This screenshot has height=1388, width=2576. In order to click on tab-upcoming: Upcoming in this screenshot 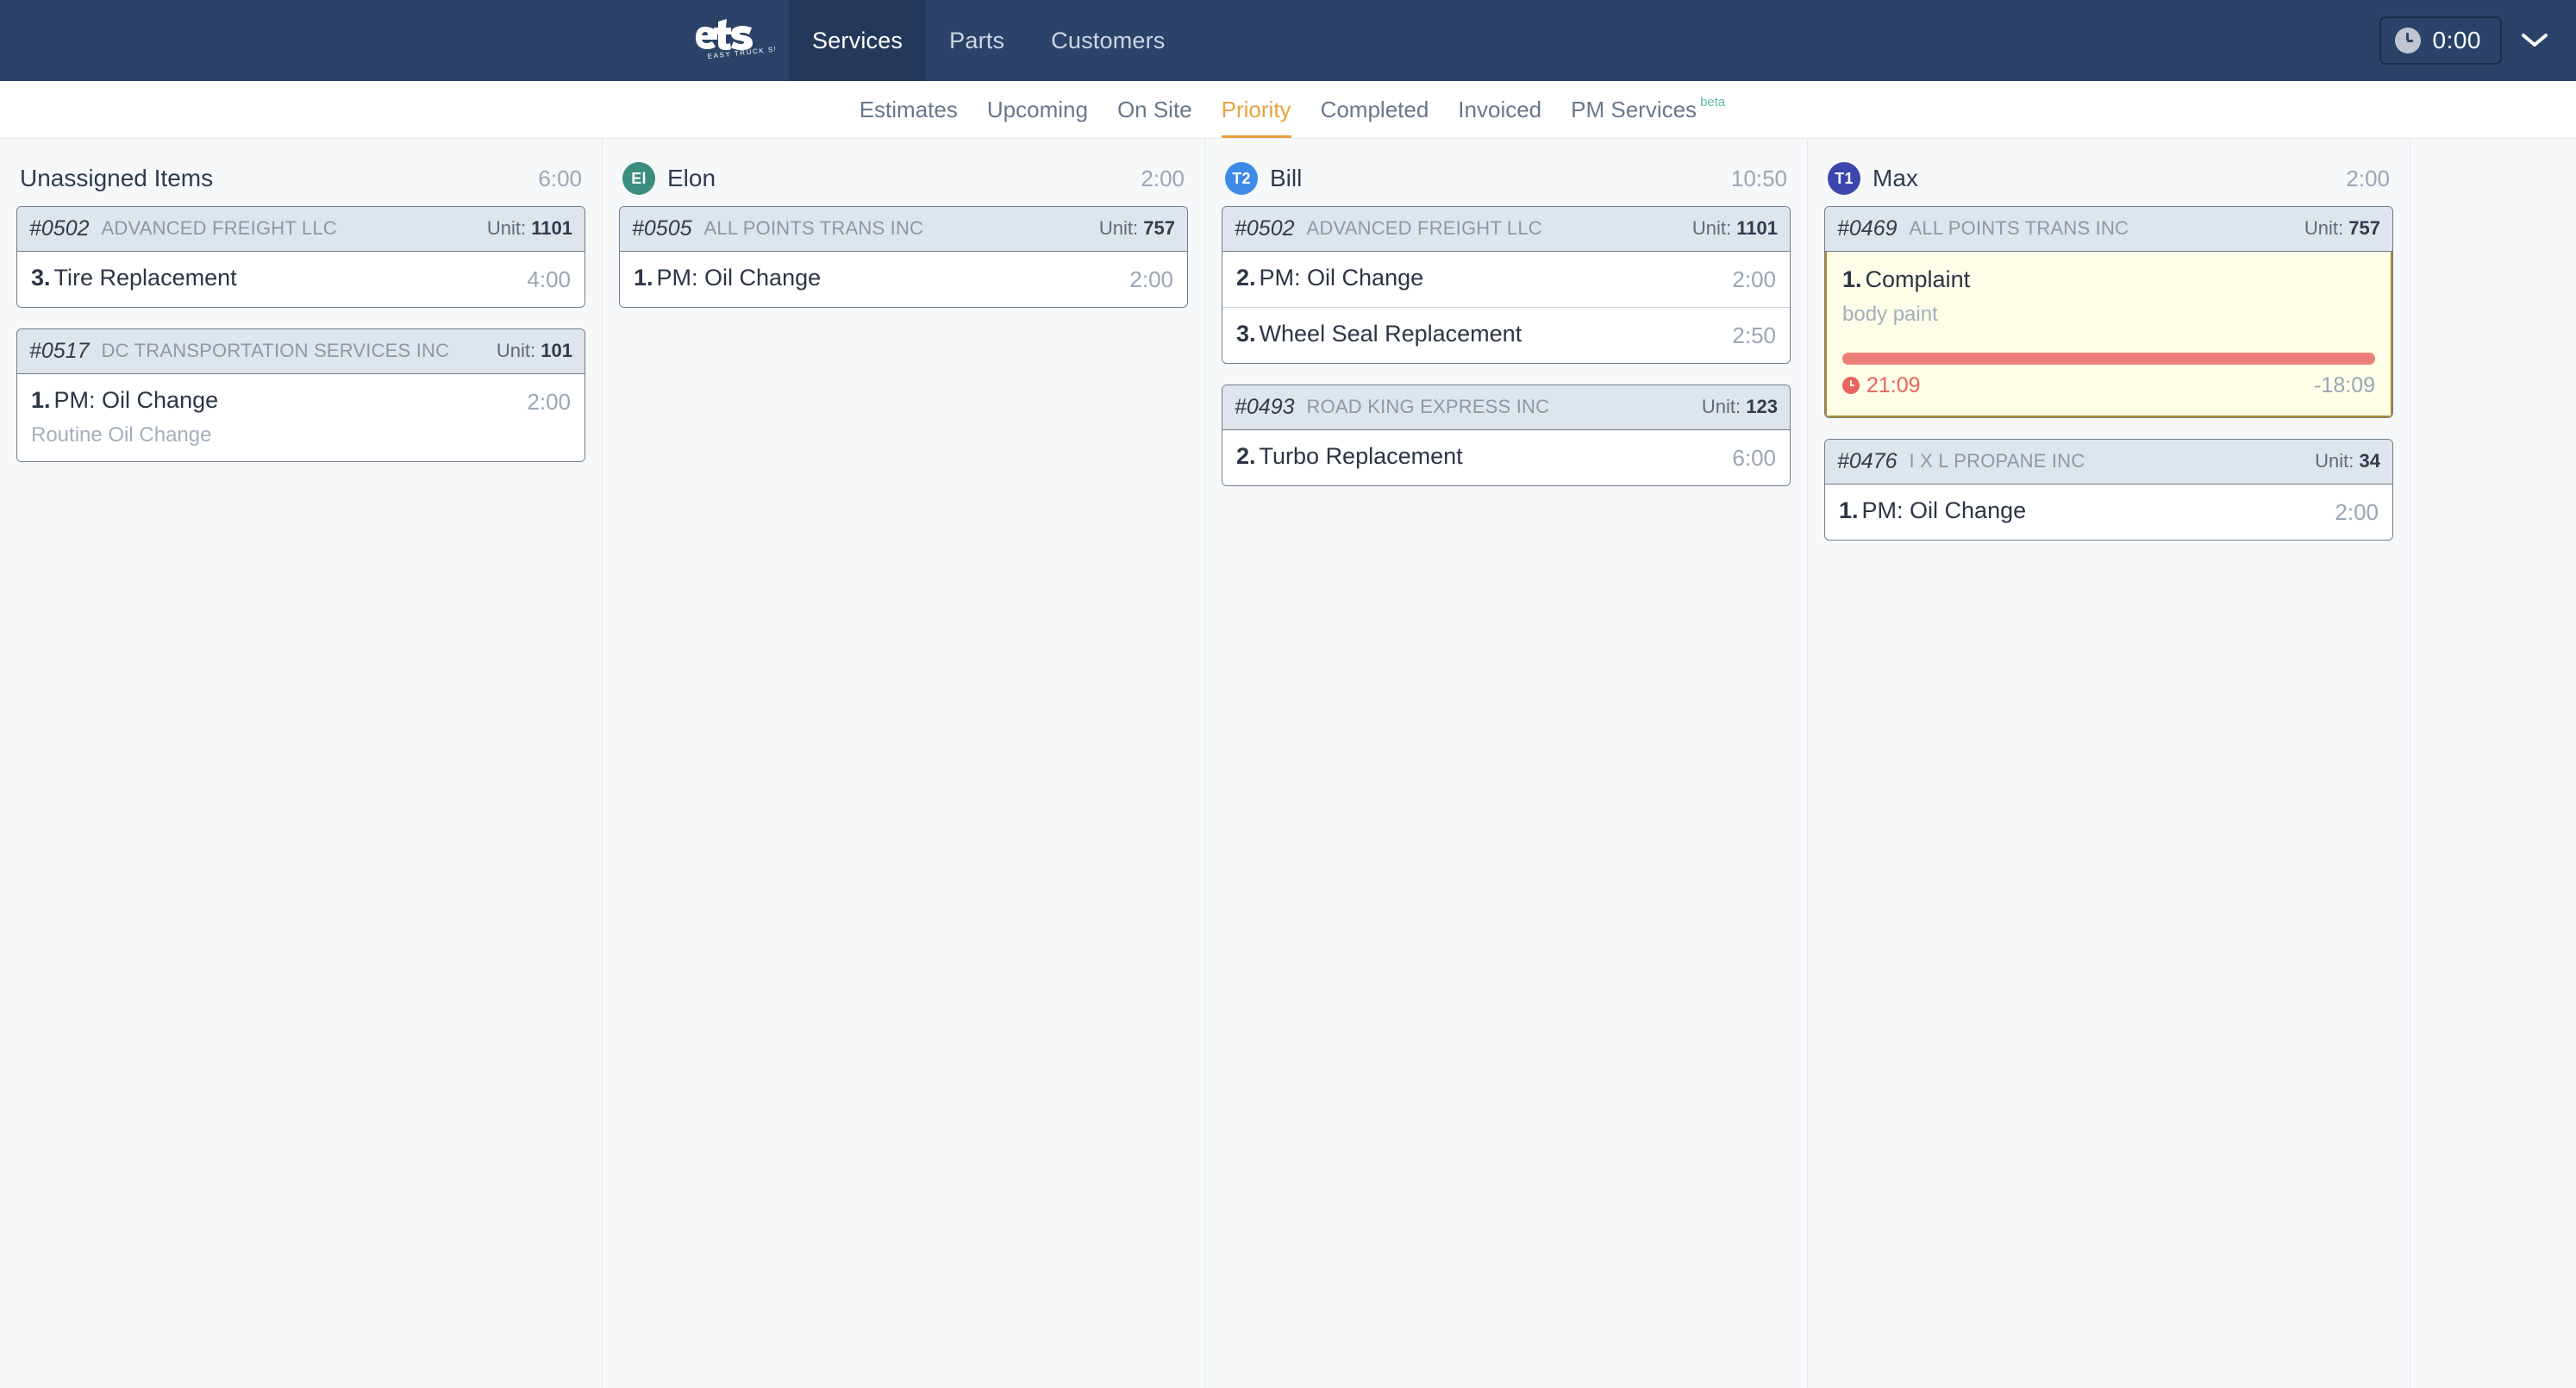, I will do `click(1037, 109)`.